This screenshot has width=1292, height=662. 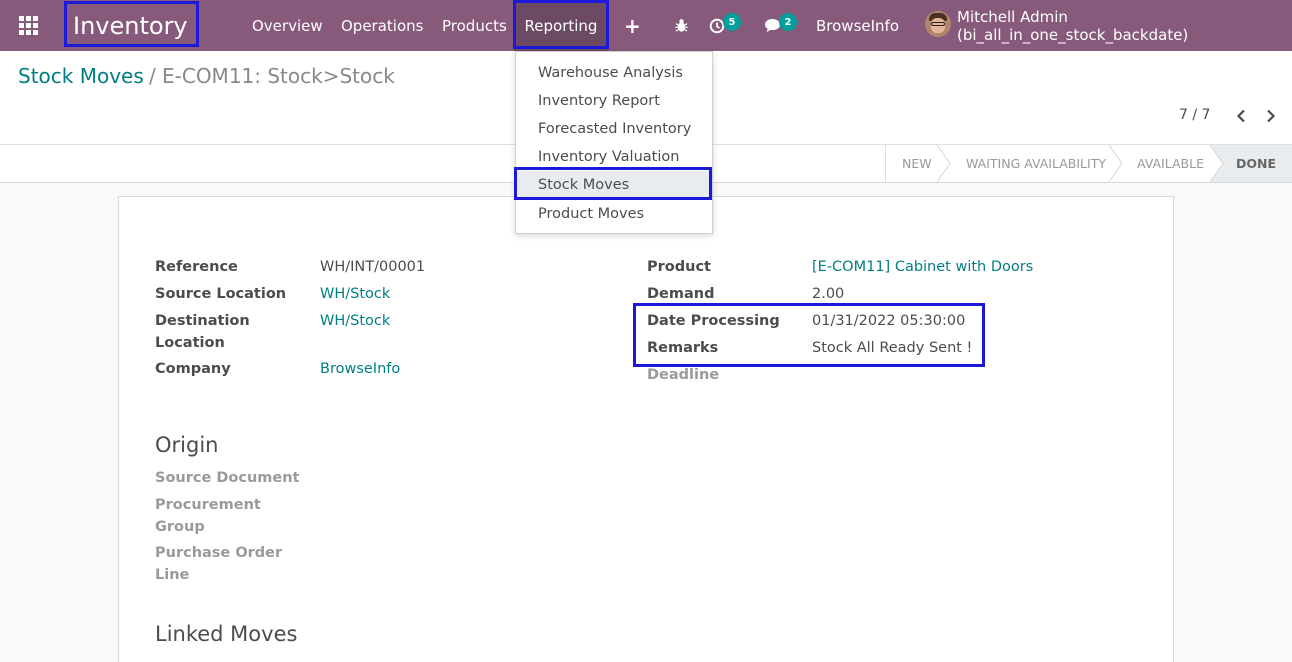 I want to click on dropdown-item-product-moves: Product Moves, so click(x=614, y=214).